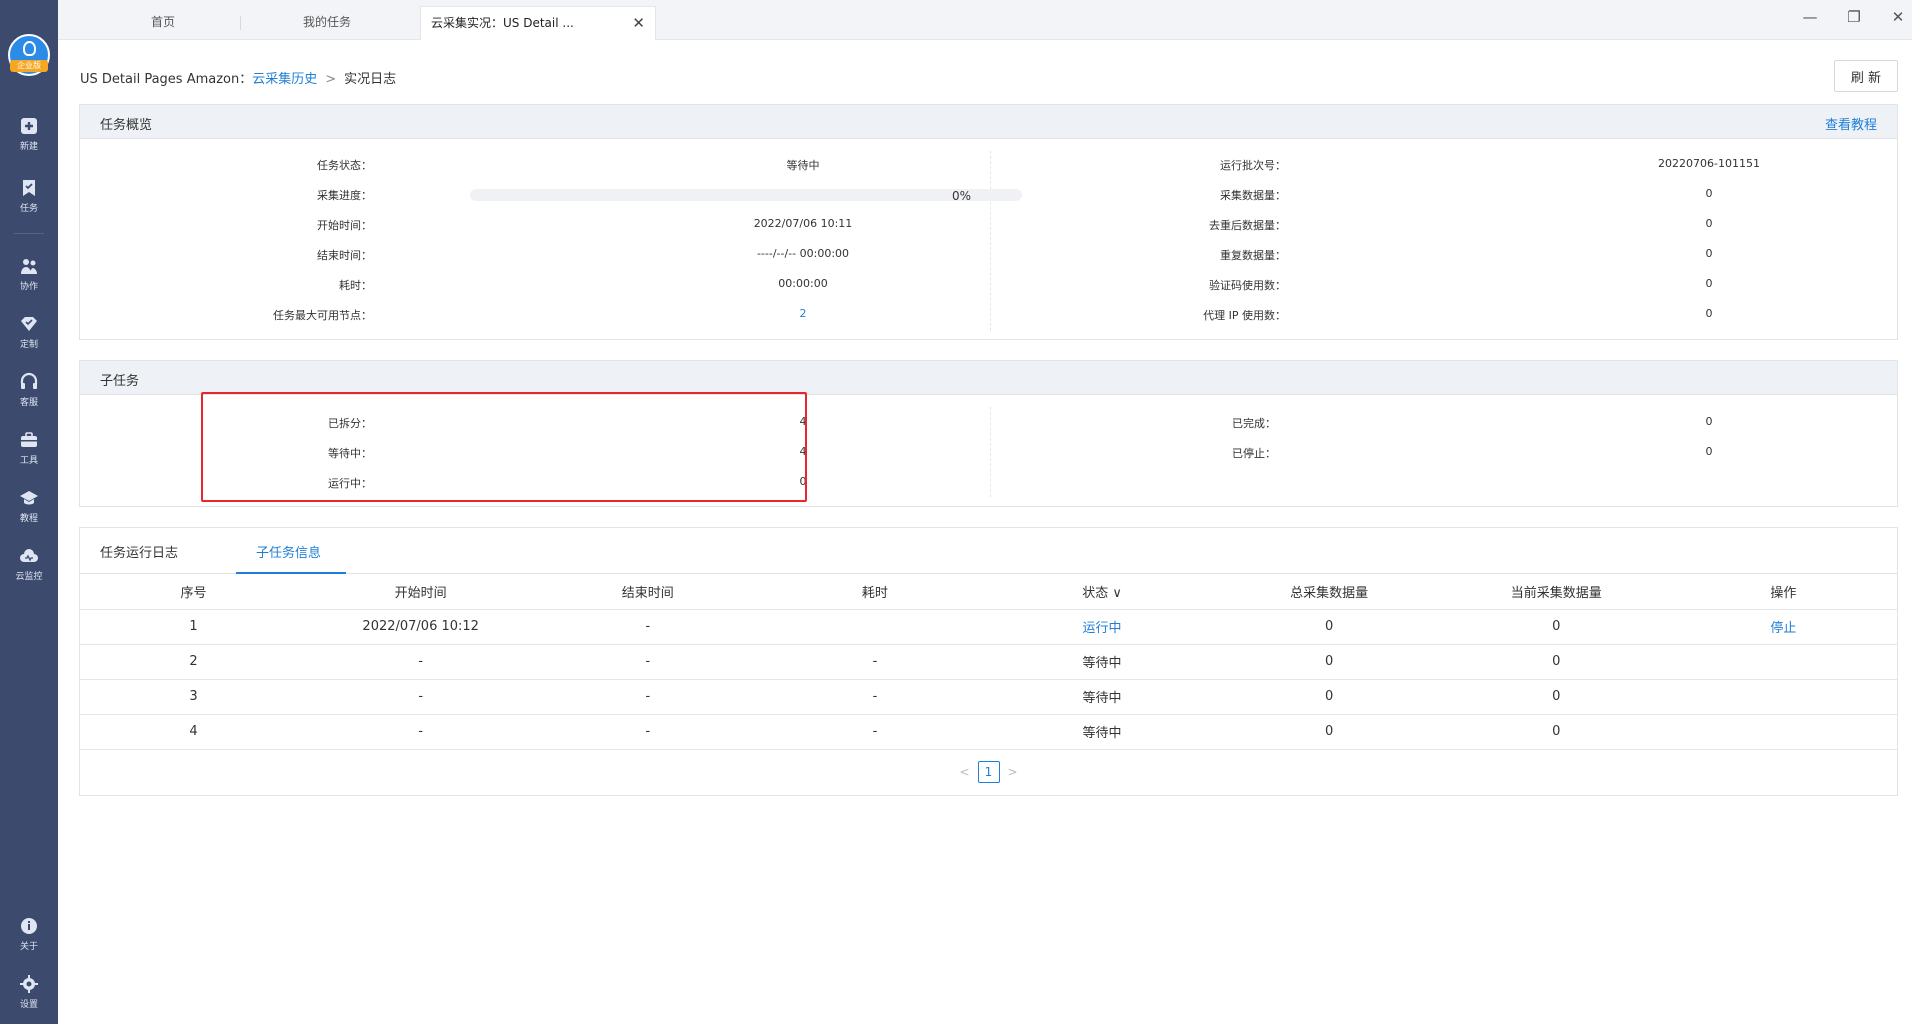 The height and width of the screenshot is (1024, 1912). What do you see at coordinates (1253, 195) in the screenshot?
I see `data-count-label: 采集数据量：` at bounding box center [1253, 195].